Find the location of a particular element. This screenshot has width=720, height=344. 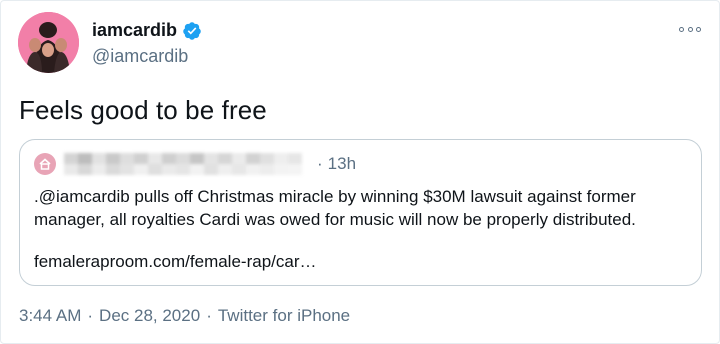

author-handle: @iamcardib is located at coordinates (140, 56).